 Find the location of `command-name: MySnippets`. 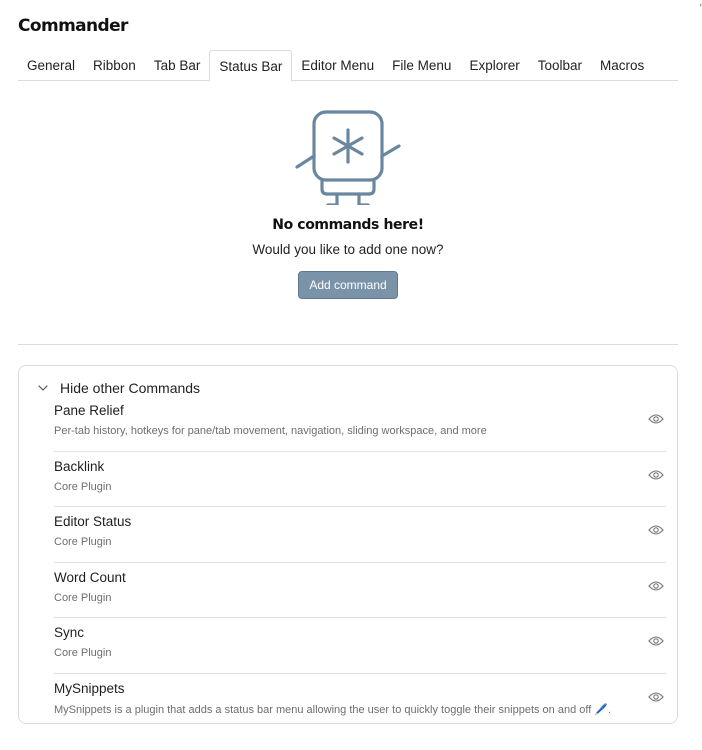

command-name: MySnippets is located at coordinates (89, 688).